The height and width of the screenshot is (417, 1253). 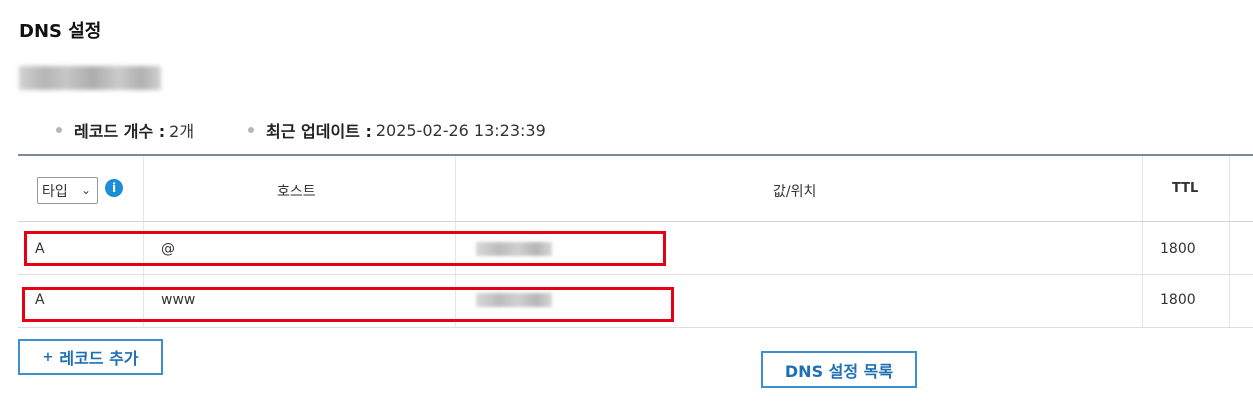 I want to click on header-value: 값/위치, so click(x=795, y=192).